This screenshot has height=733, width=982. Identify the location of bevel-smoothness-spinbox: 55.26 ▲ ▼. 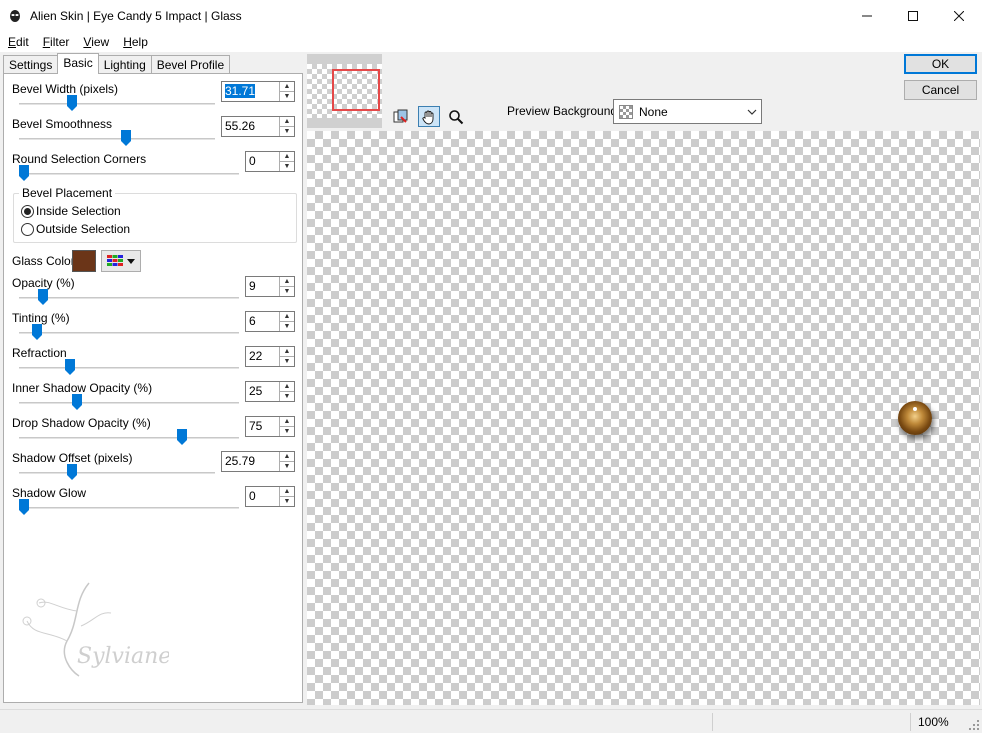
(258, 126).